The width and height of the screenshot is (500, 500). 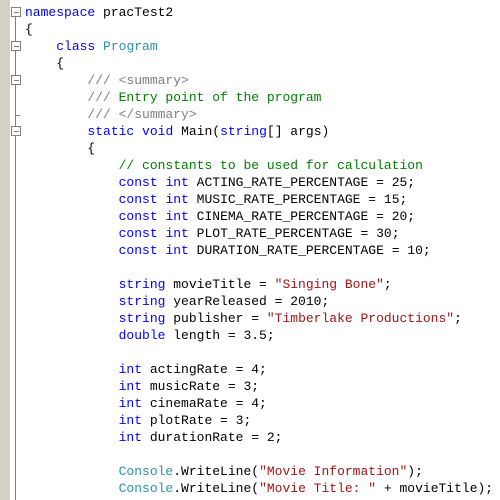 I want to click on code-token: /// <summary>, so click(x=138, y=80).